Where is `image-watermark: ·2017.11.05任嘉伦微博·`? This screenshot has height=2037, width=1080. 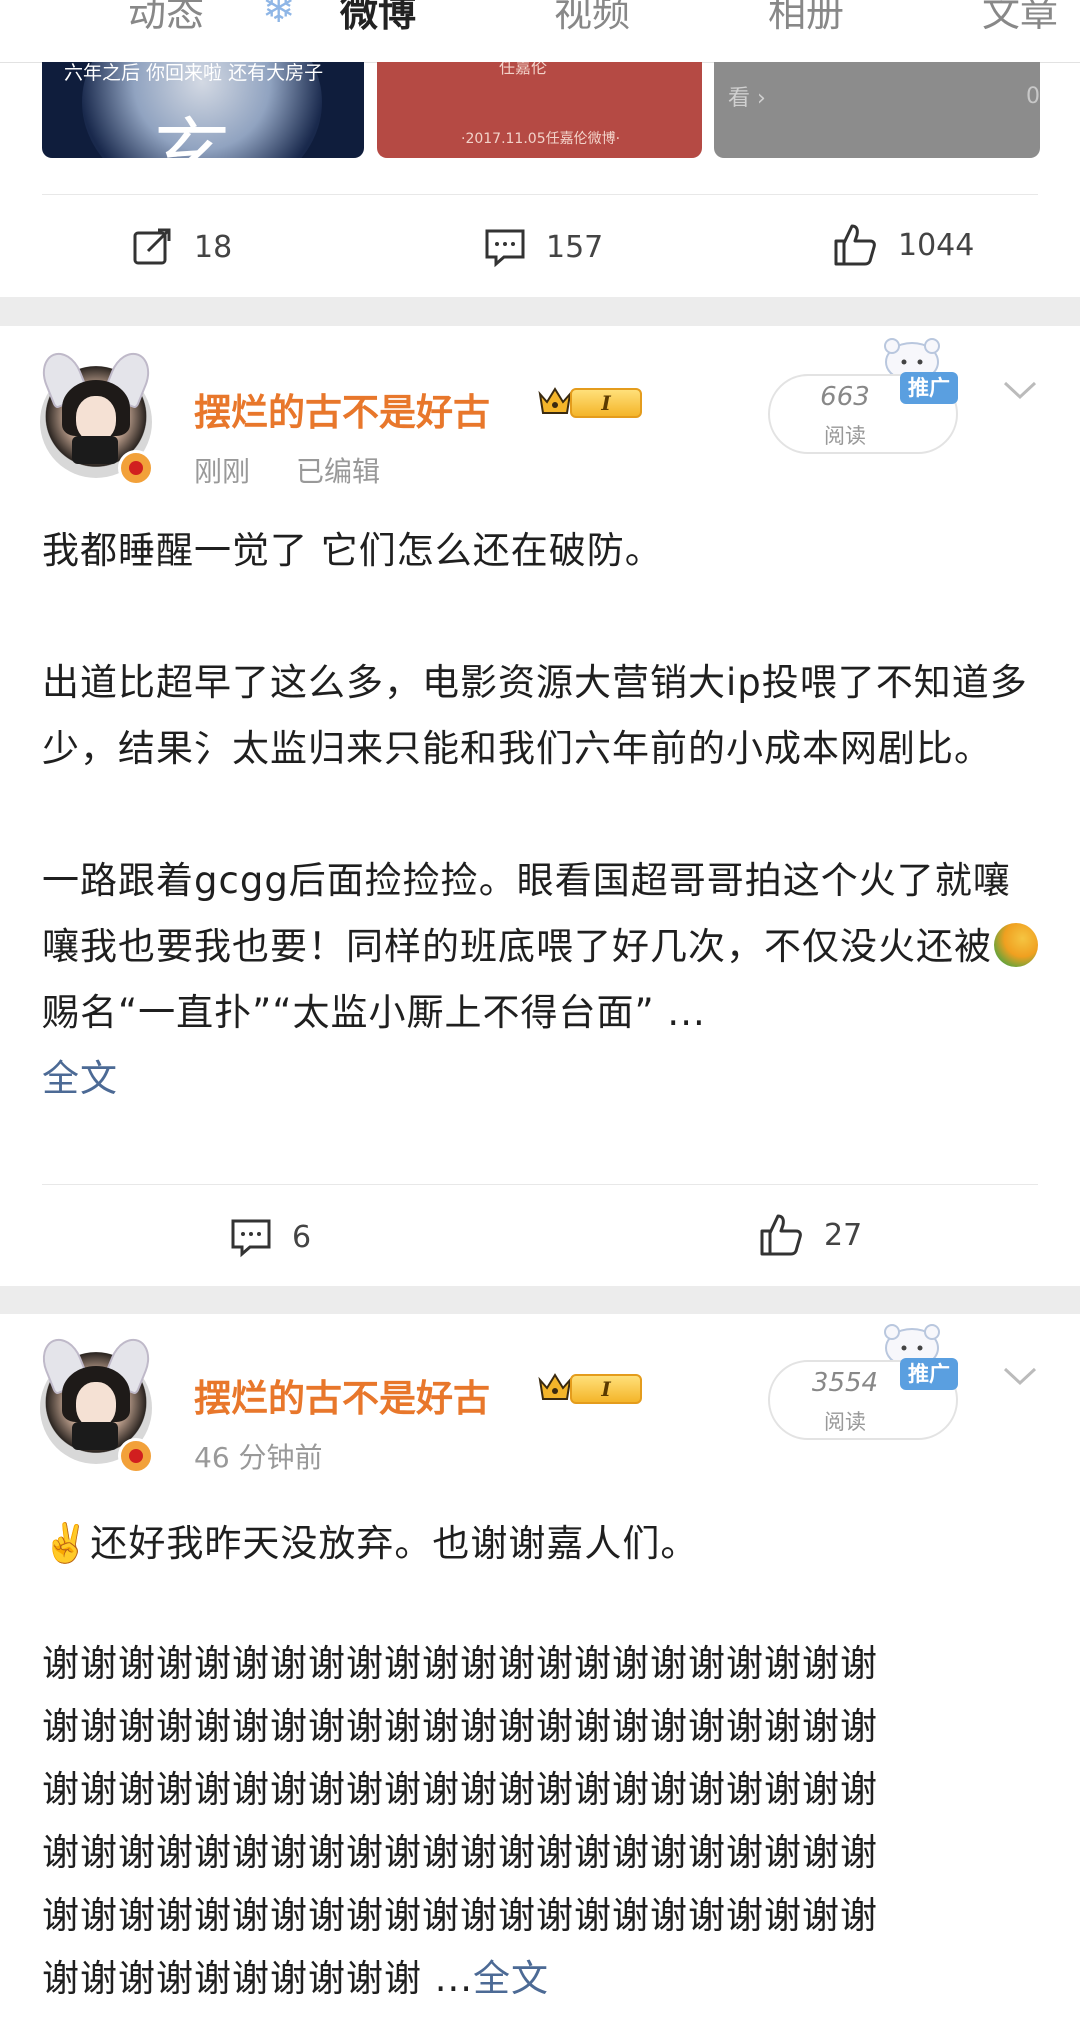 image-watermark: ·2017.11.05任嘉伦微博· is located at coordinates (541, 139).